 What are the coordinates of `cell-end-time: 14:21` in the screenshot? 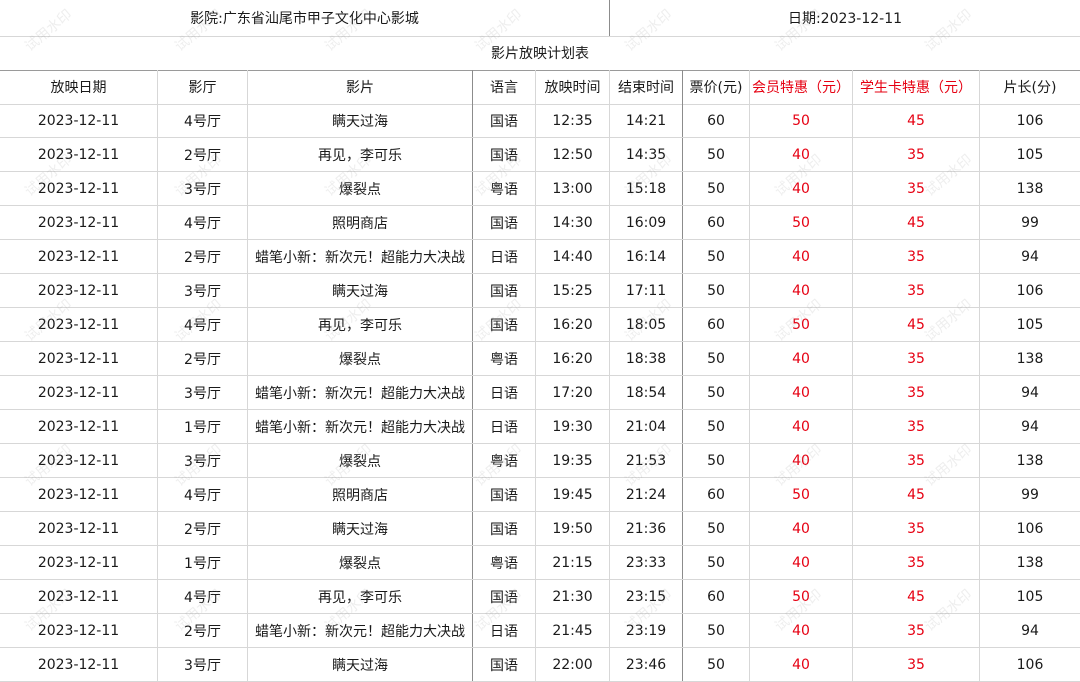 It's located at (646, 121).